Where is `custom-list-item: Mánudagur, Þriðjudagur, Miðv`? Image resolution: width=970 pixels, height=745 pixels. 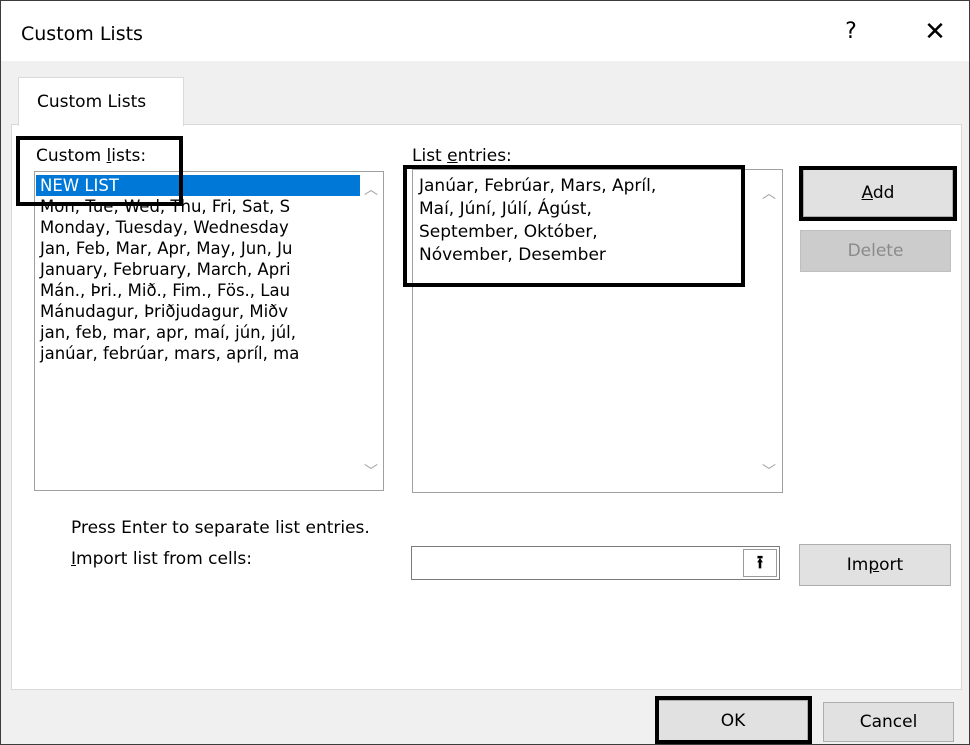 custom-list-item: Mánudagur, Þriðjudagur, Miðv is located at coordinates (198, 311).